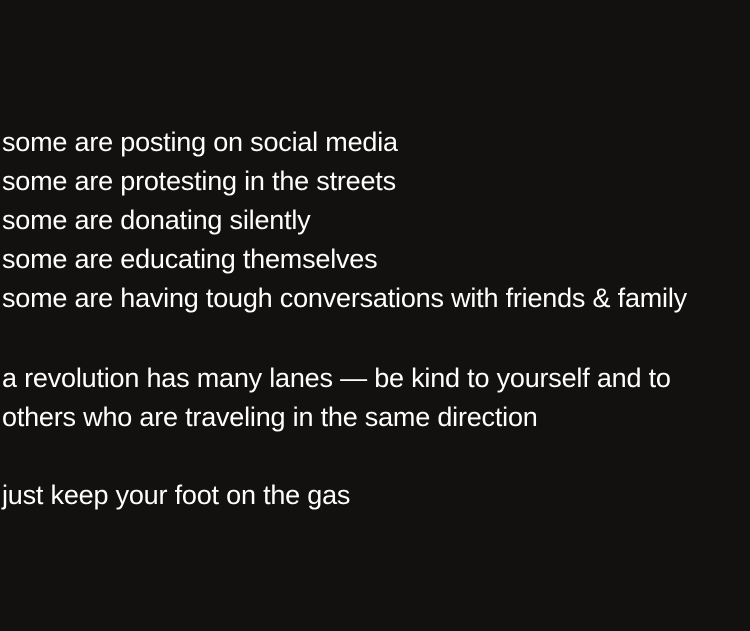 This screenshot has height=631, width=750. What do you see at coordinates (200, 142) in the screenshot?
I see `text-line-posting: some are posting on social media` at bounding box center [200, 142].